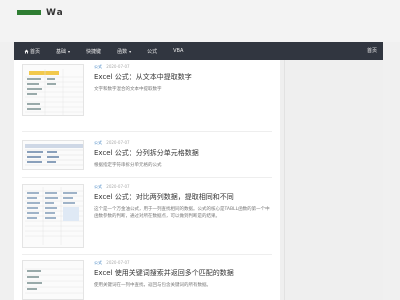  I want to click on article-title: Excel 公式：分列拆分单元格数据, so click(146, 153).